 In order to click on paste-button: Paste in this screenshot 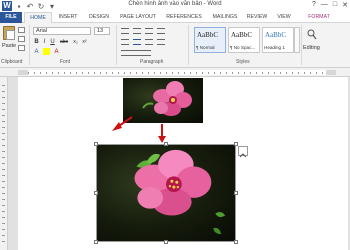, I will do `click(9, 46)`.